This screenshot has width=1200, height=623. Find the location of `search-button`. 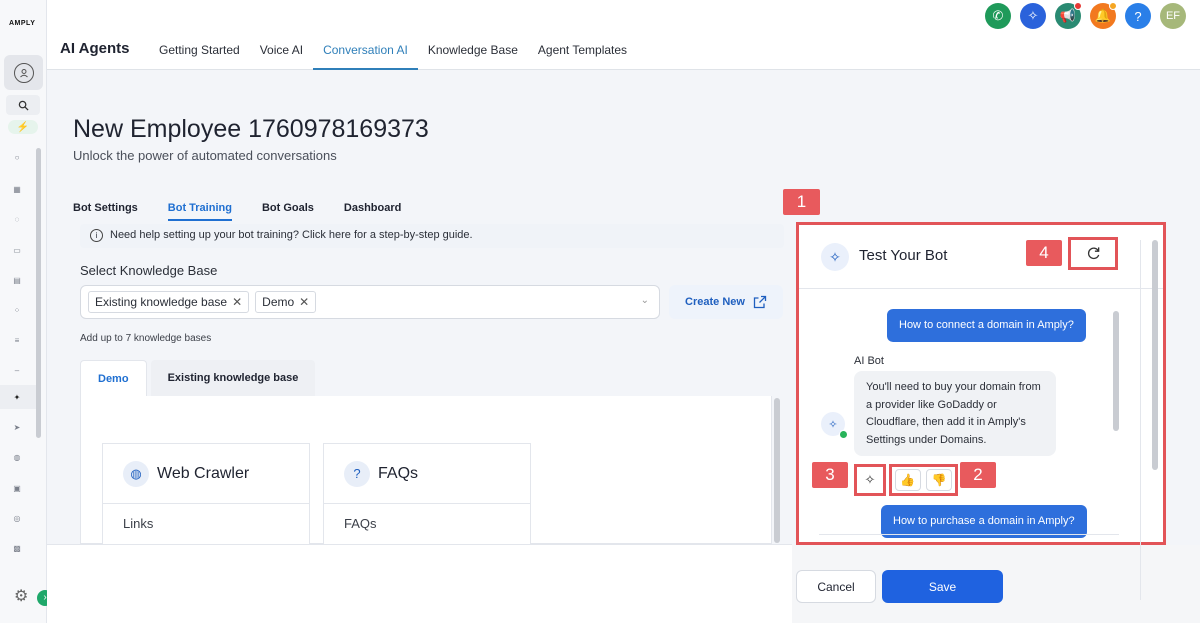

search-button is located at coordinates (23, 105).